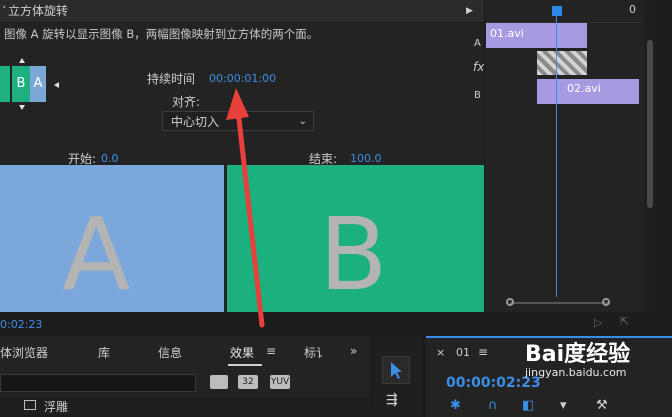 The image size is (672, 417). What do you see at coordinates (366, 158) in the screenshot?
I see `end-value: 100.0` at bounding box center [366, 158].